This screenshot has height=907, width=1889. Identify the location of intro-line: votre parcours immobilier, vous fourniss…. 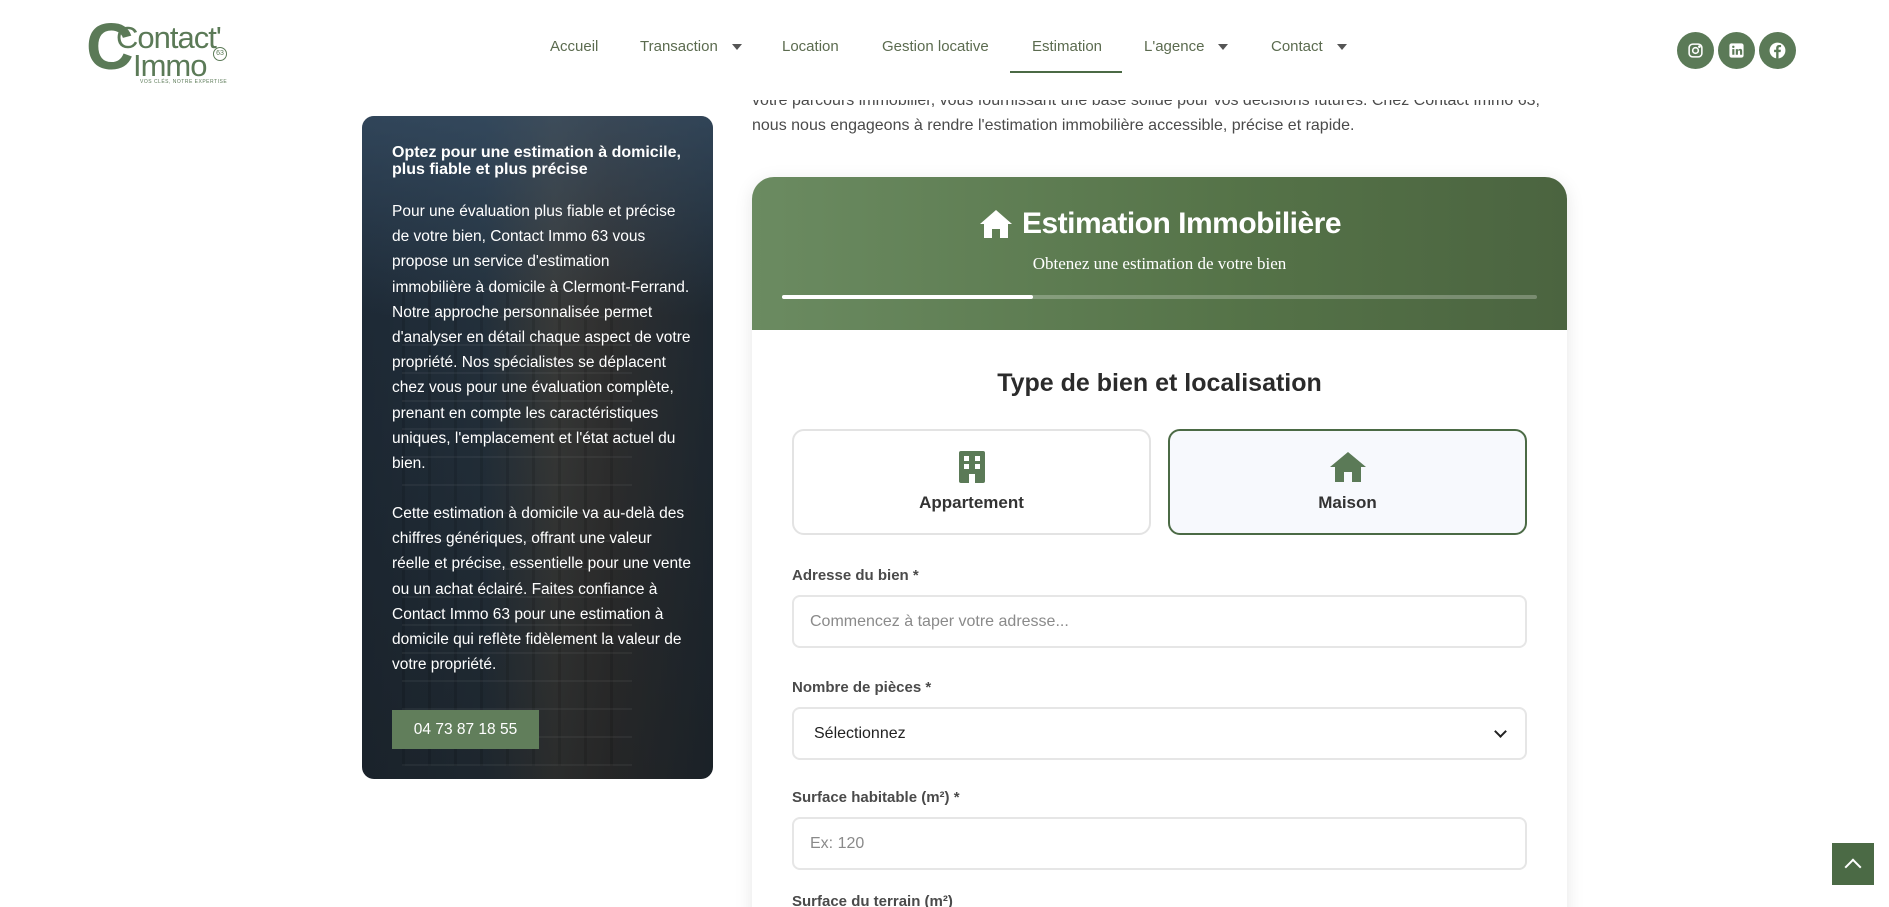
(1146, 104).